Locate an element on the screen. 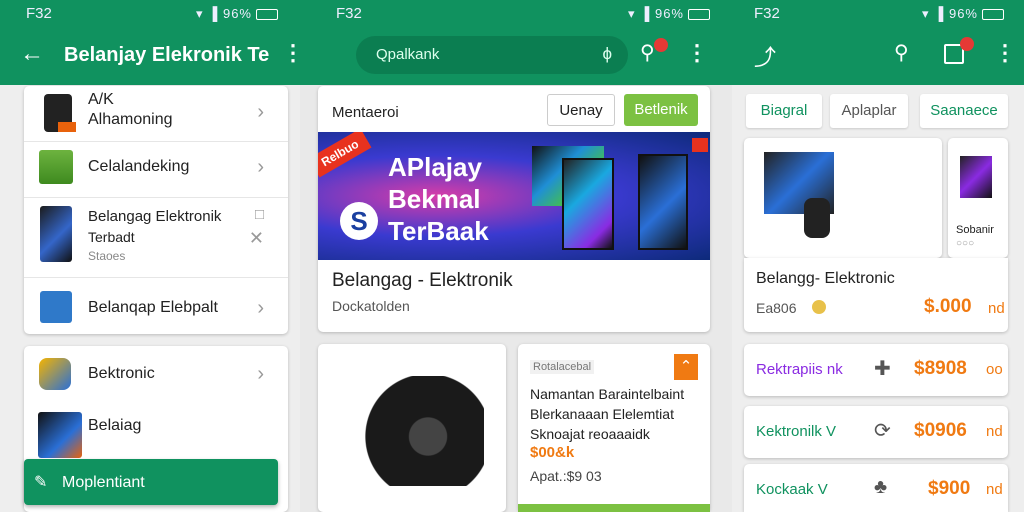 This screenshot has height=512, width=1024. search-input: Qpalkank is located at coordinates (407, 54).